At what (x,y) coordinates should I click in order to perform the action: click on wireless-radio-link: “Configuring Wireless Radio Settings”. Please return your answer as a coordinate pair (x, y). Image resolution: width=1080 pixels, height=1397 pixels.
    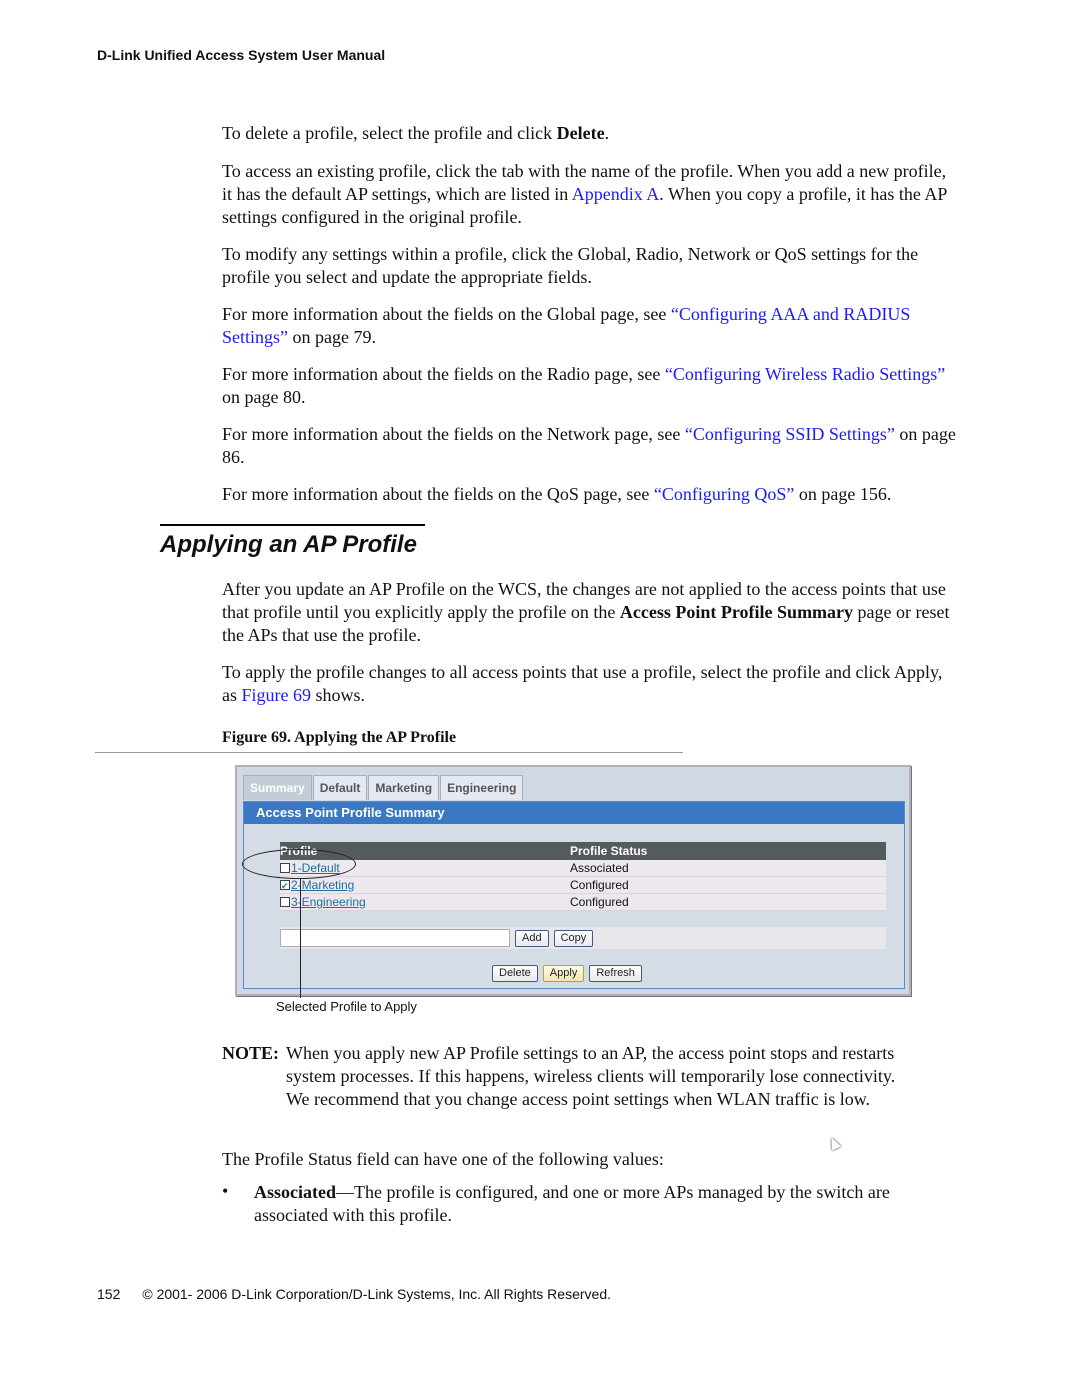
    Looking at the image, I should click on (805, 374).